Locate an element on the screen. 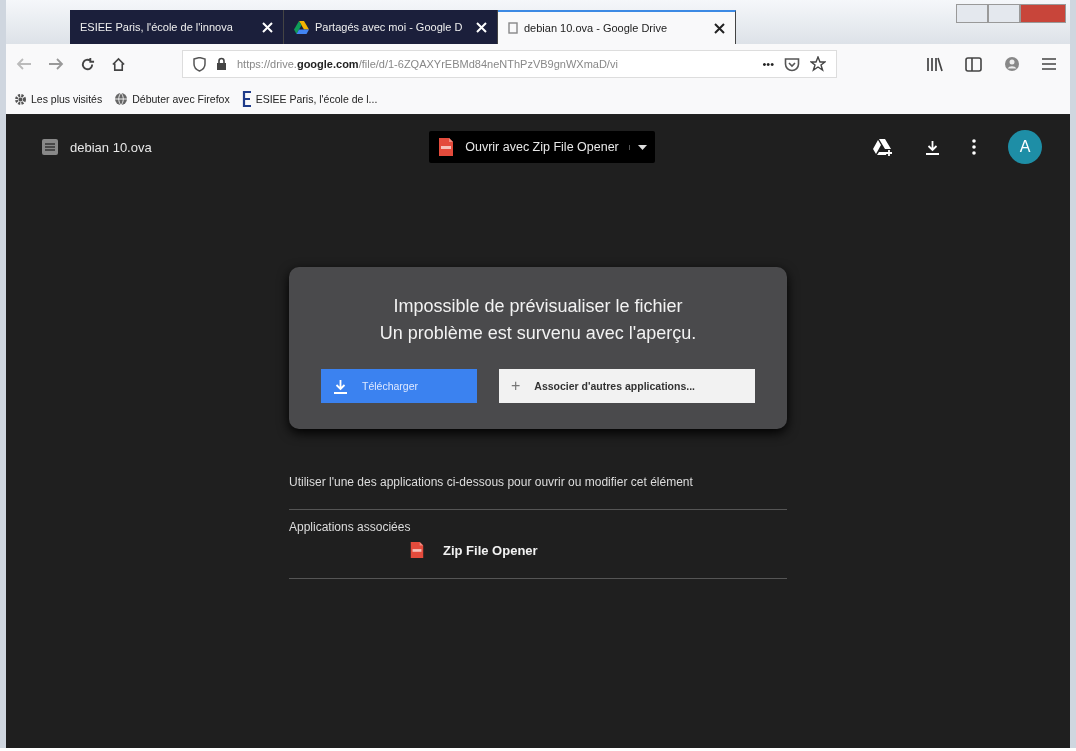 This screenshot has width=1076, height=751. drive-icon is located at coordinates (301, 27).